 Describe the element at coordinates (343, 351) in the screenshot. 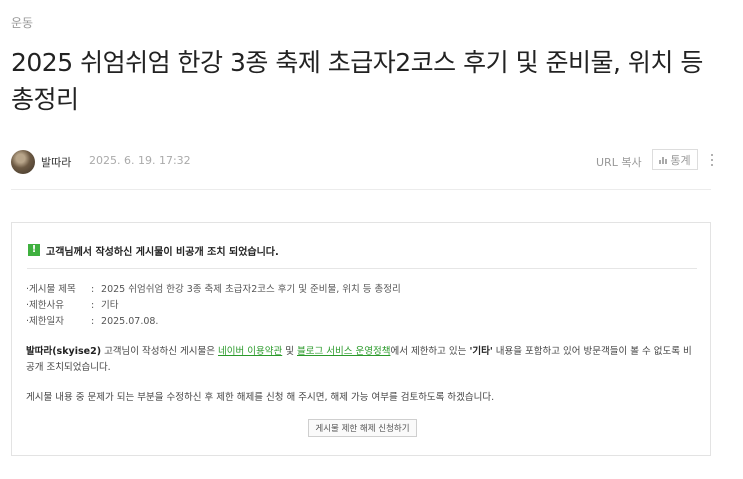

I see `policy-link: 블로그 서비스 운영정책` at that location.